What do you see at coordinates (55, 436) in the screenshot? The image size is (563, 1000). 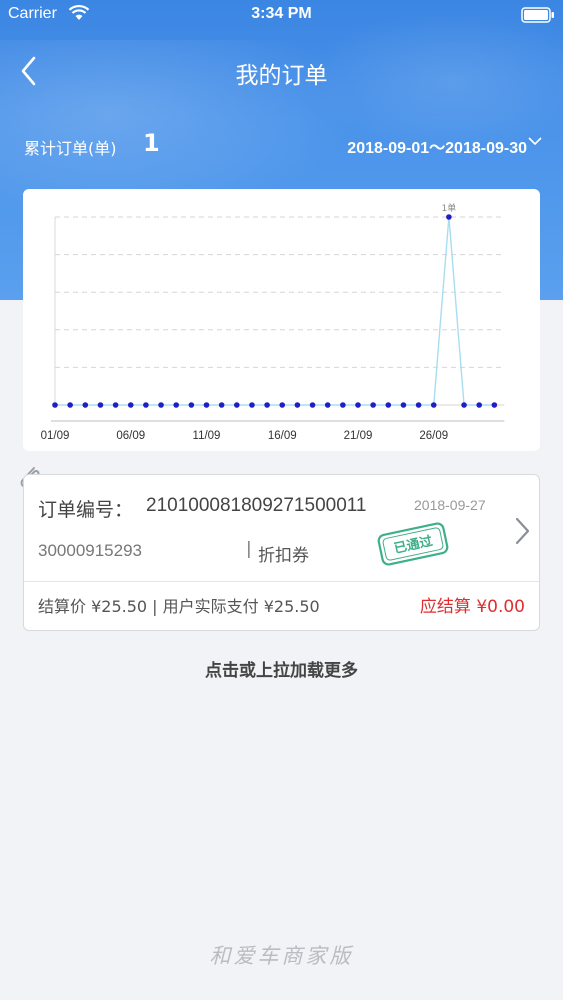 I see `chart-x-tick-label: 01/09` at bounding box center [55, 436].